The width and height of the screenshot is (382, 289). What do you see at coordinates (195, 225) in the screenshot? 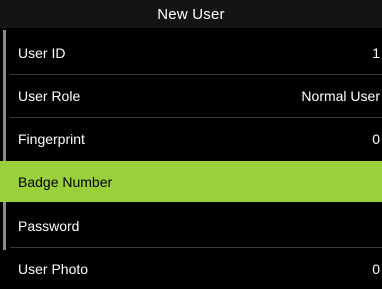
I see `menu-item-password: Password` at bounding box center [195, 225].